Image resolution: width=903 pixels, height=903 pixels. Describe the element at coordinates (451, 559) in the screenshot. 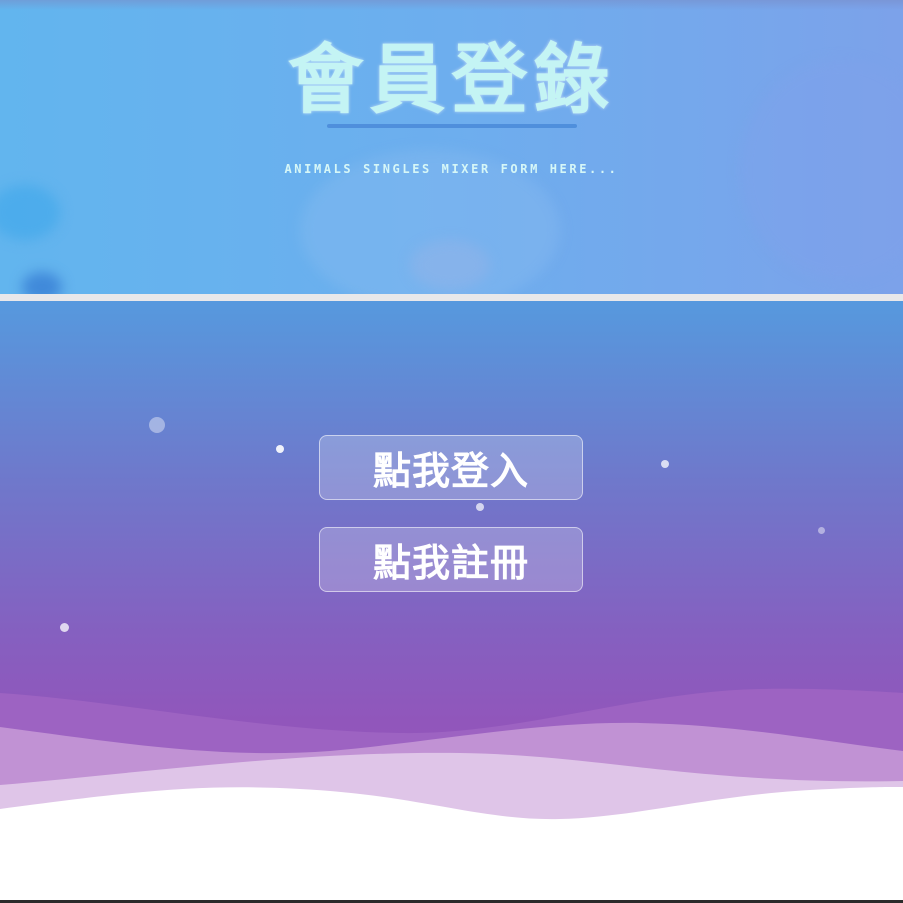

I see `register-button: 點我註冊` at that location.